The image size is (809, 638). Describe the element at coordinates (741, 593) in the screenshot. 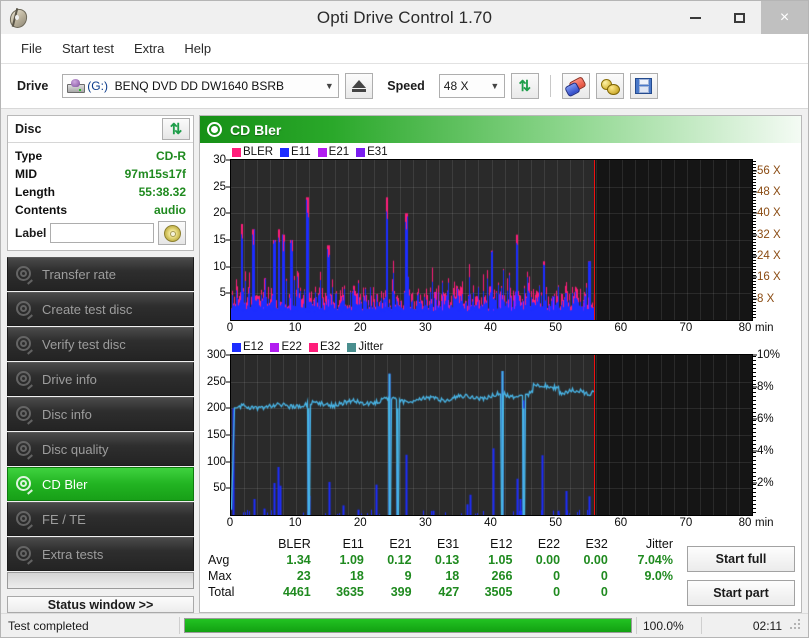

I see `start-part-button: Start part` at that location.